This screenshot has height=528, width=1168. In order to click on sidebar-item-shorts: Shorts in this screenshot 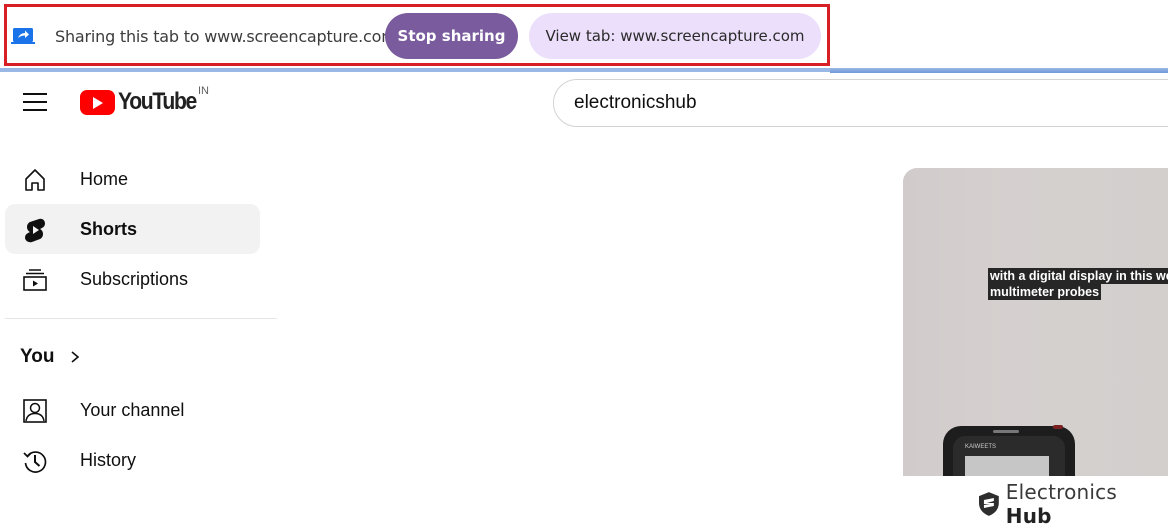, I will do `click(132, 229)`.